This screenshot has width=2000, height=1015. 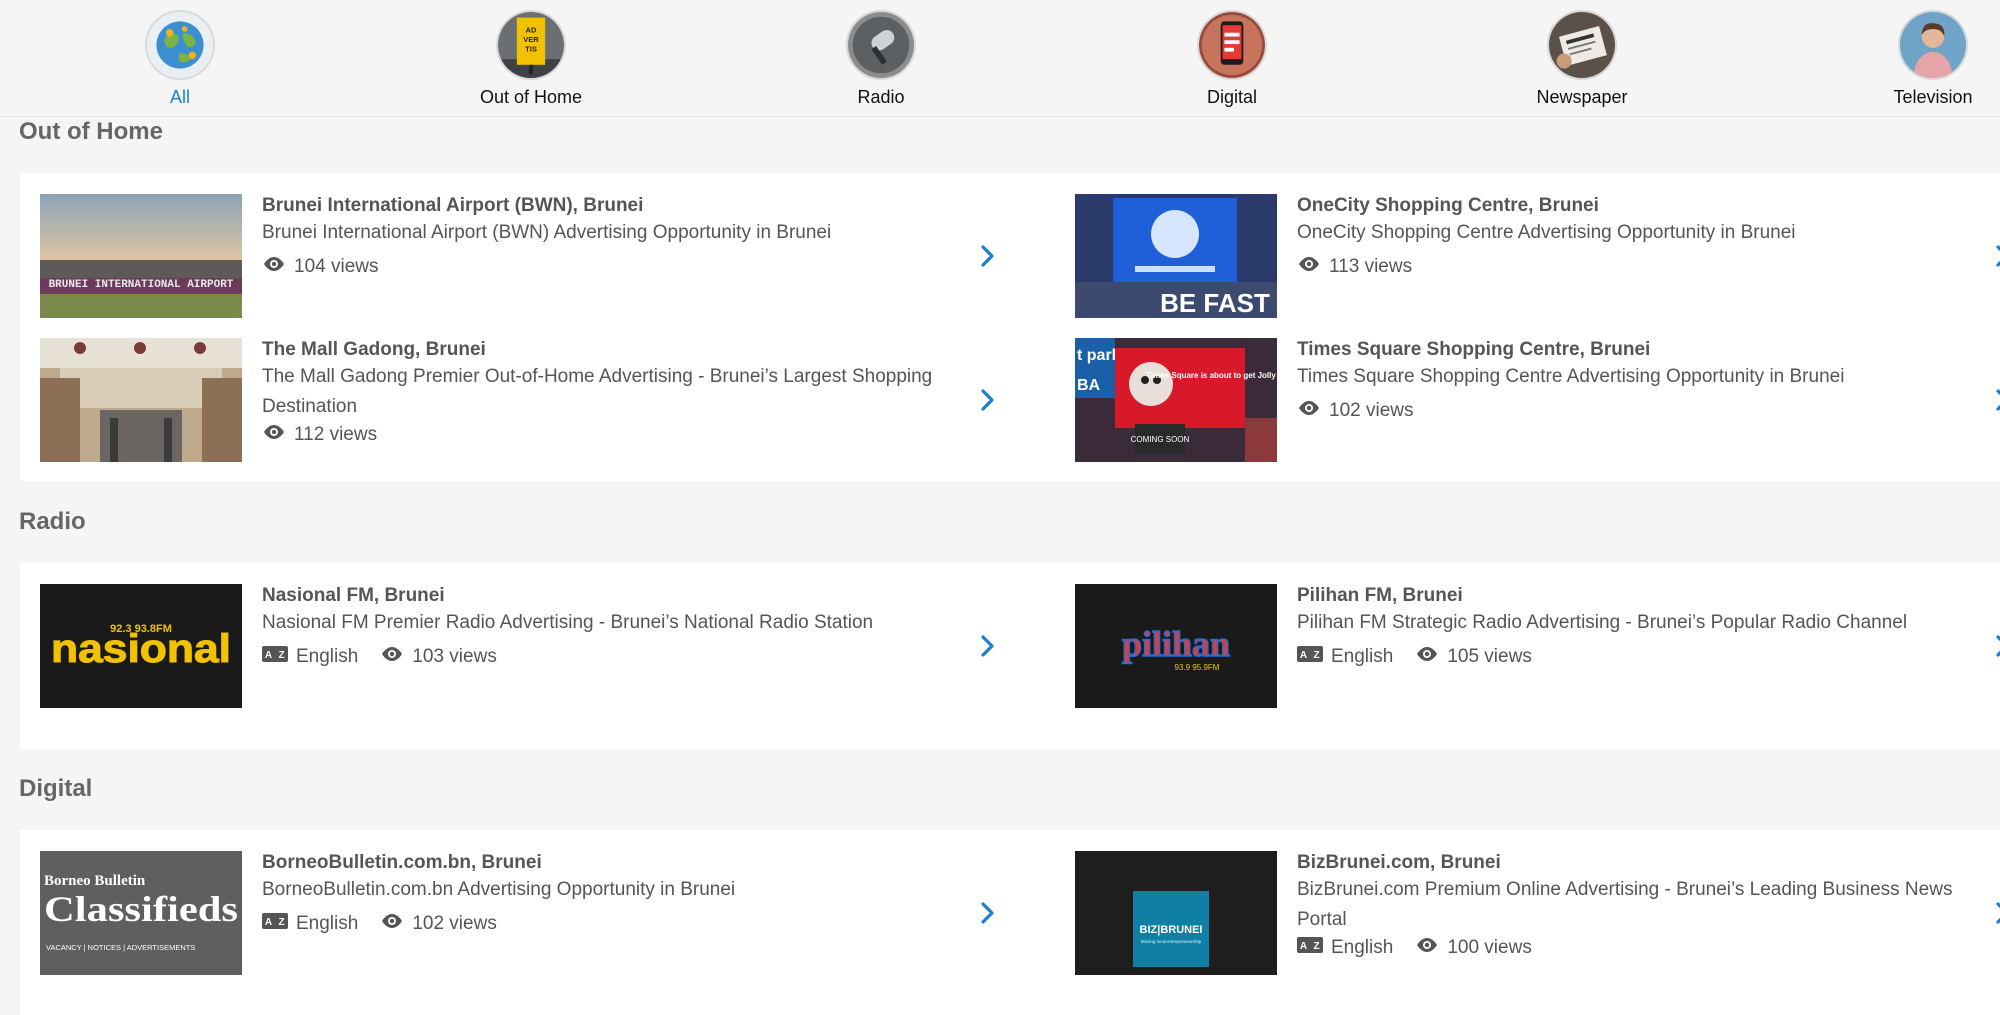 What do you see at coordinates (374, 349) in the screenshot?
I see `listing-title: The Mall Gadong, Brunei` at bounding box center [374, 349].